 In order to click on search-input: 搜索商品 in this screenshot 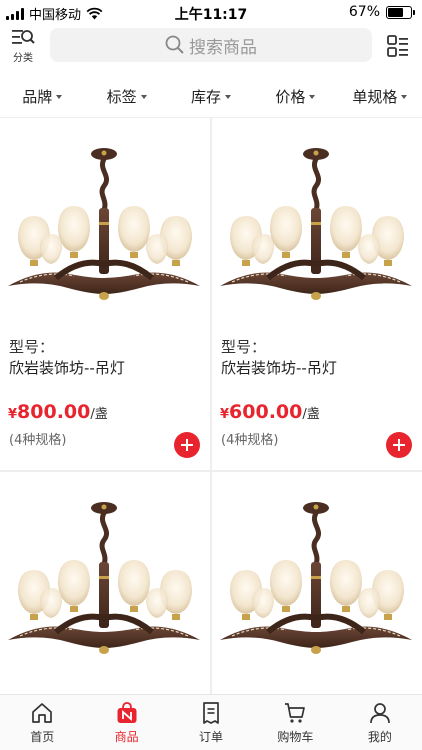, I will do `click(211, 45)`.